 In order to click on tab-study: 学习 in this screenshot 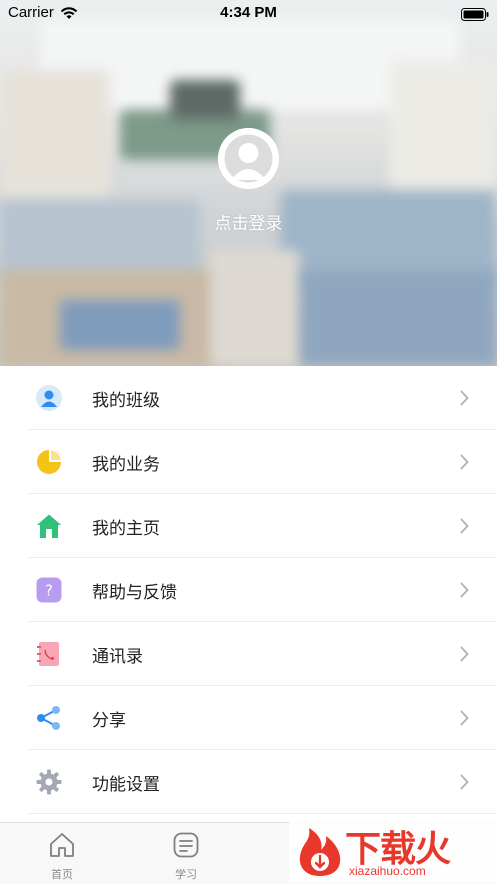, I will do `click(186, 853)`.